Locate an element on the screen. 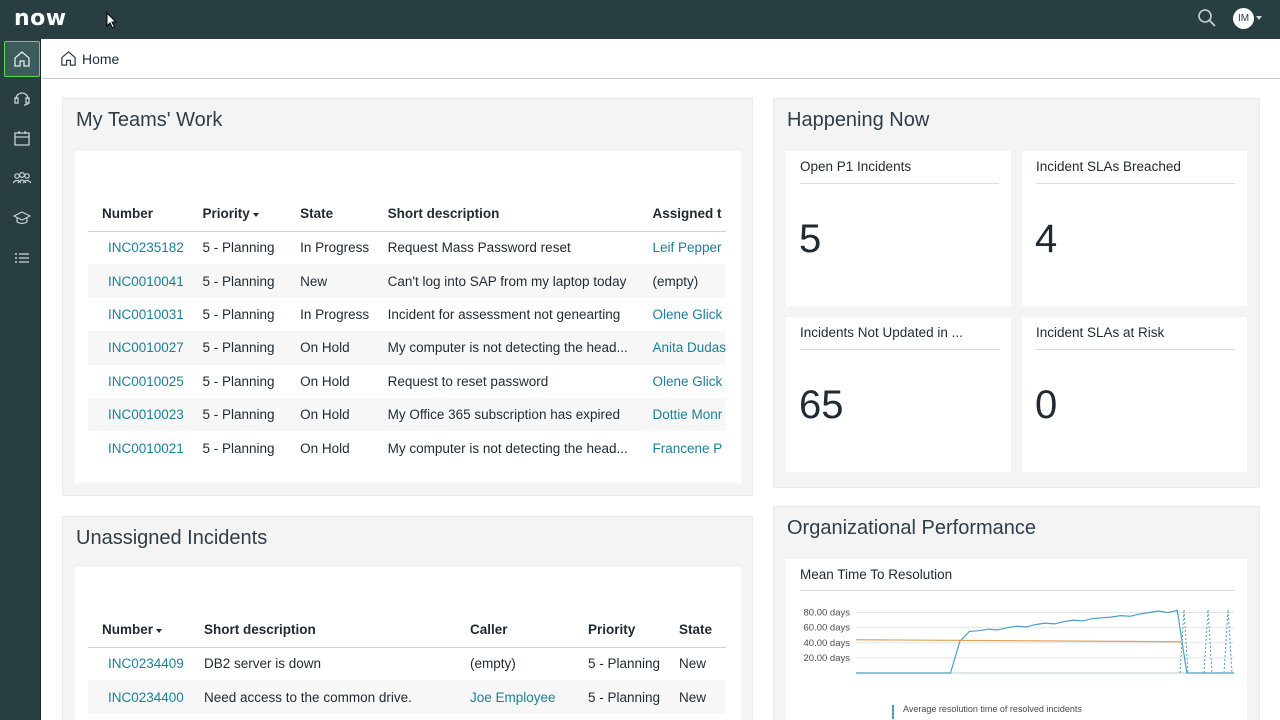  people-icon is located at coordinates (22, 177).